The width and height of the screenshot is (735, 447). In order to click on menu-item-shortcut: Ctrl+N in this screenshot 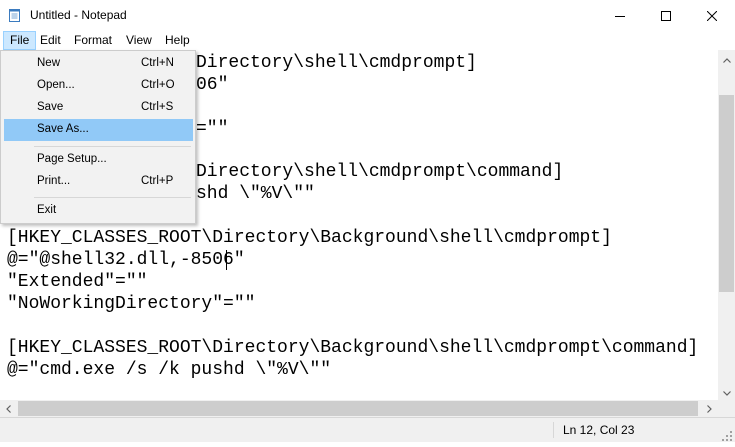, I will do `click(157, 63)`.